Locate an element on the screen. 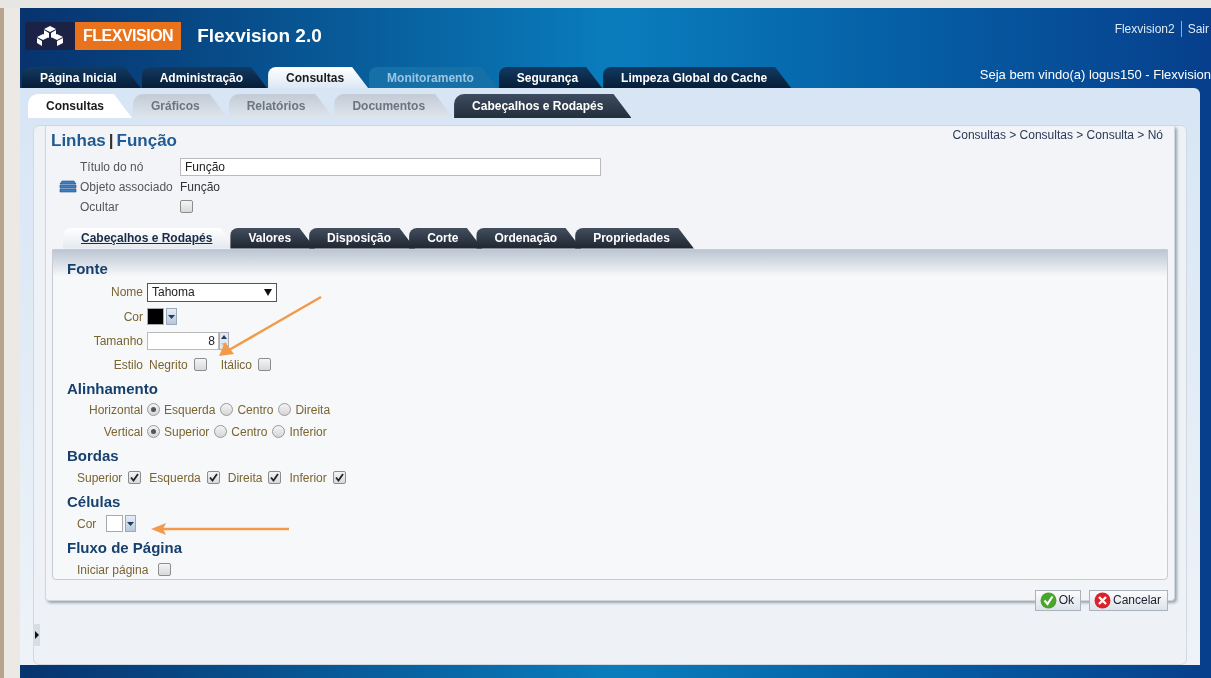 Image resolution: width=1211 pixels, height=678 pixels. logo-text: FLEXVISION is located at coordinates (128, 36).